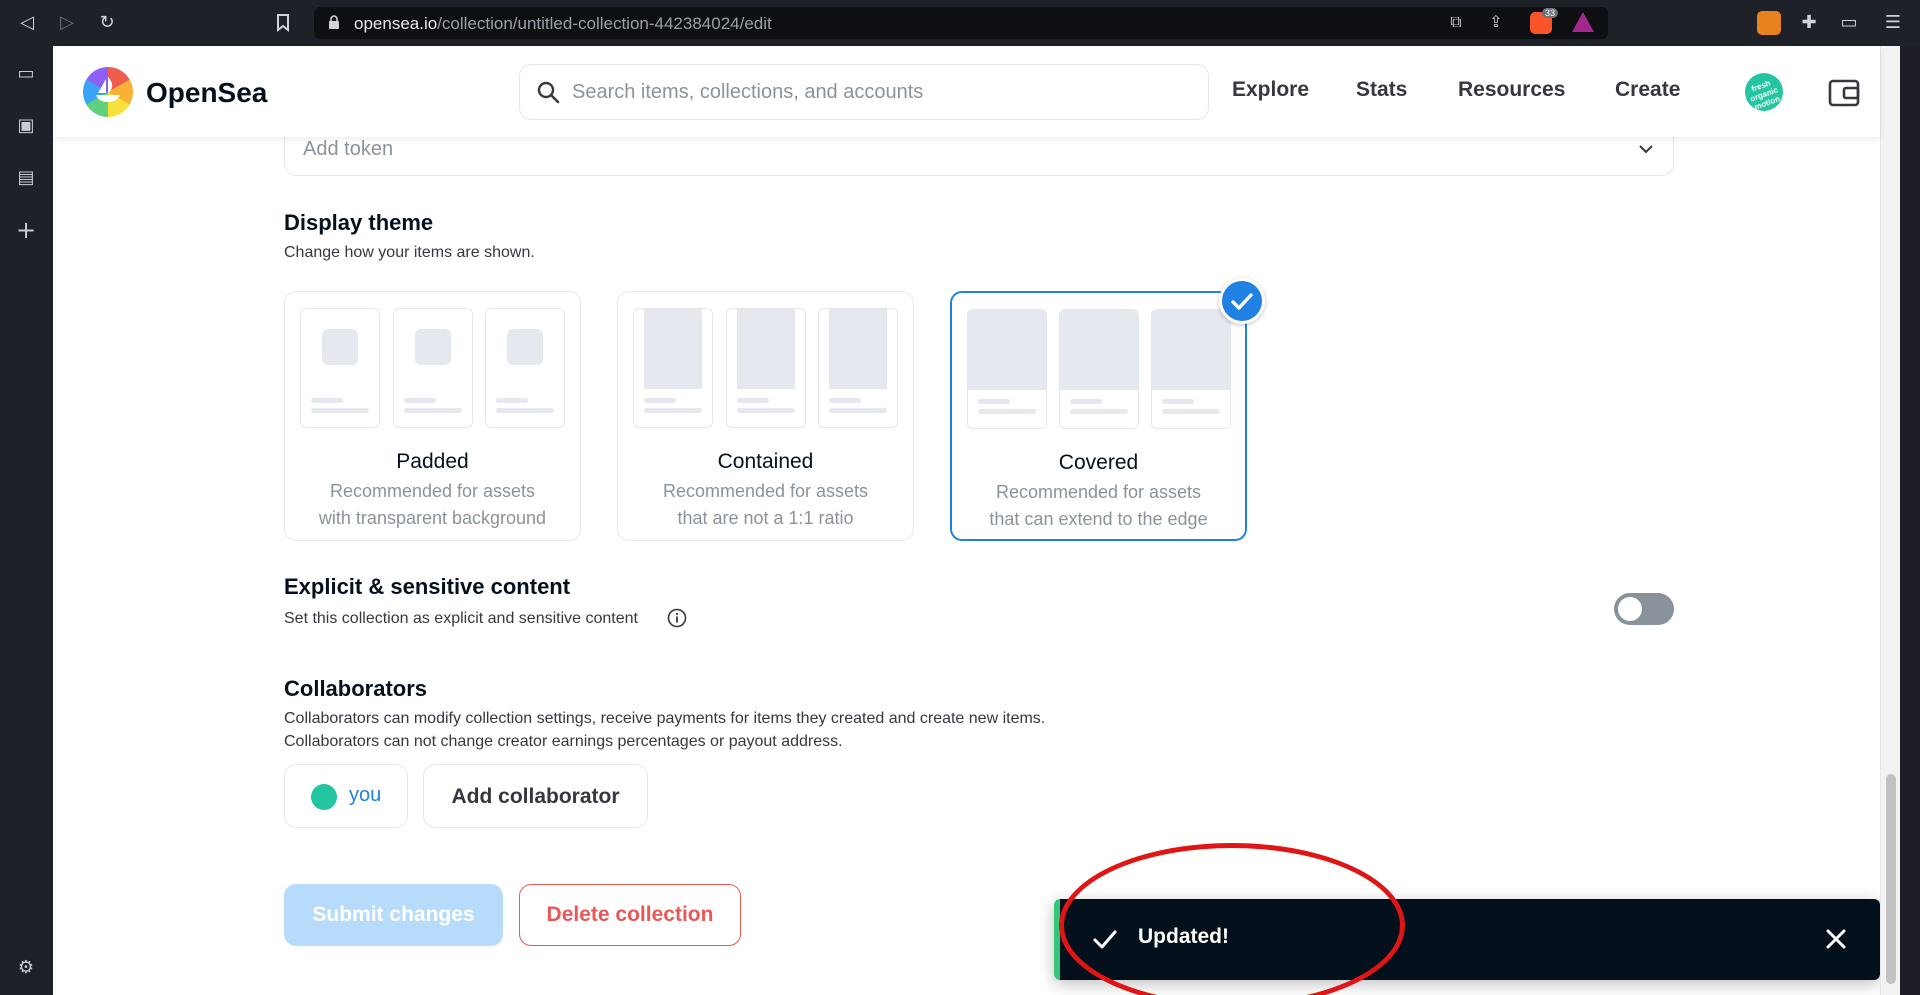  What do you see at coordinates (26, 178) in the screenshot?
I see `reading-list-icon: ▤` at bounding box center [26, 178].